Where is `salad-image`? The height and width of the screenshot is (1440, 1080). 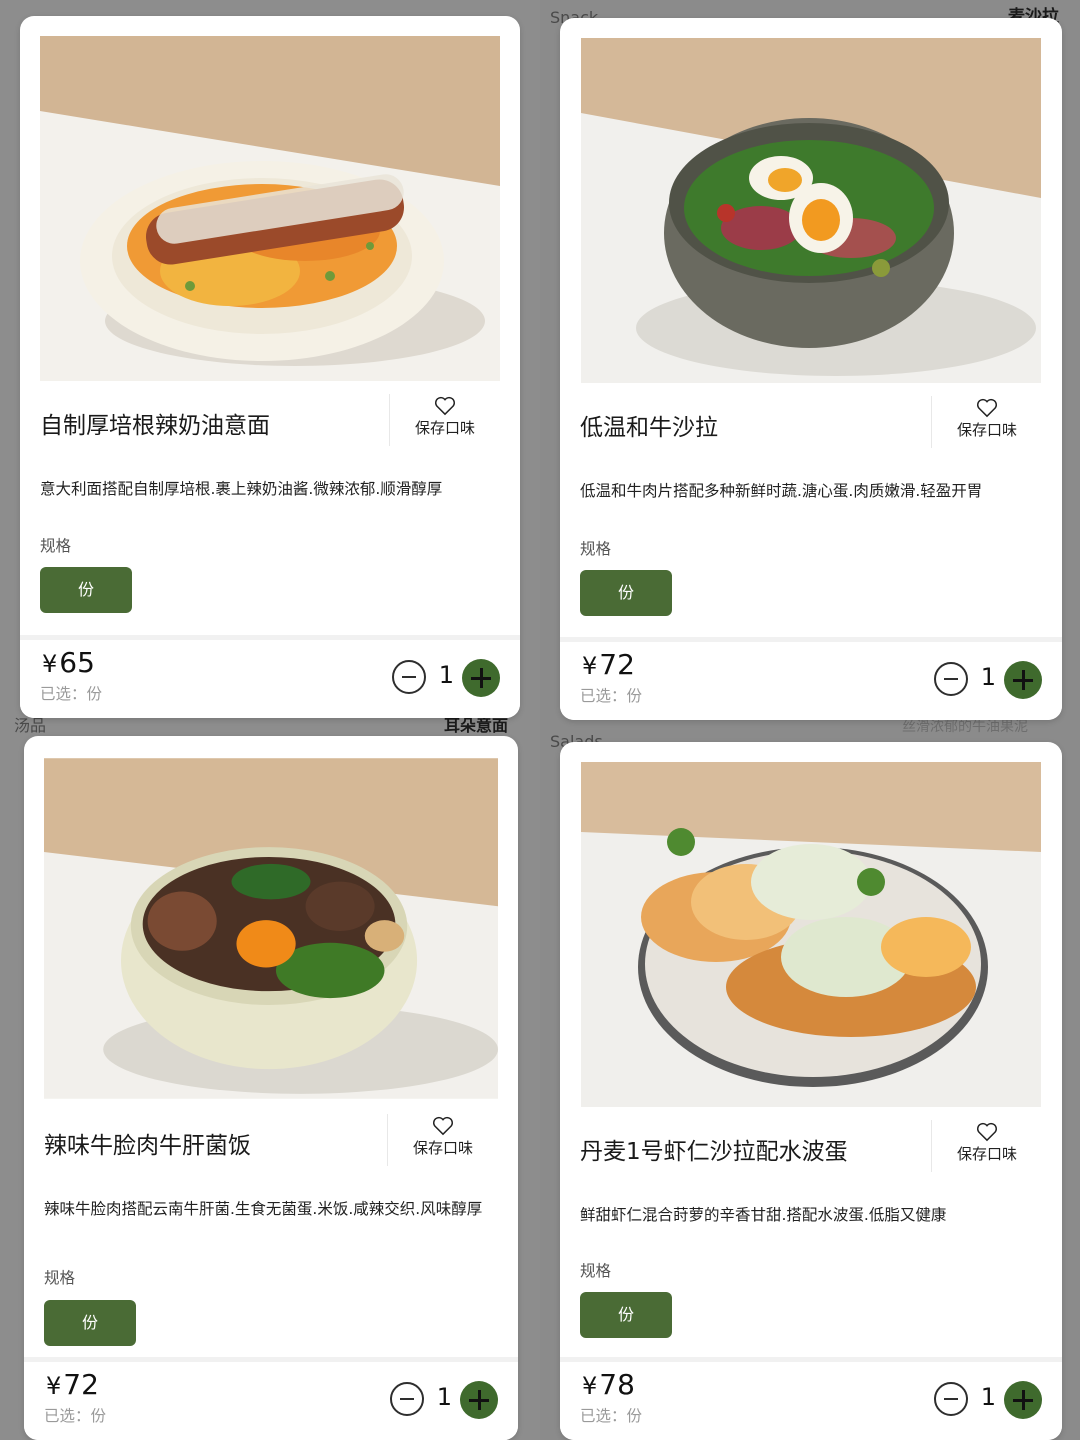
salad-image is located at coordinates (811, 210).